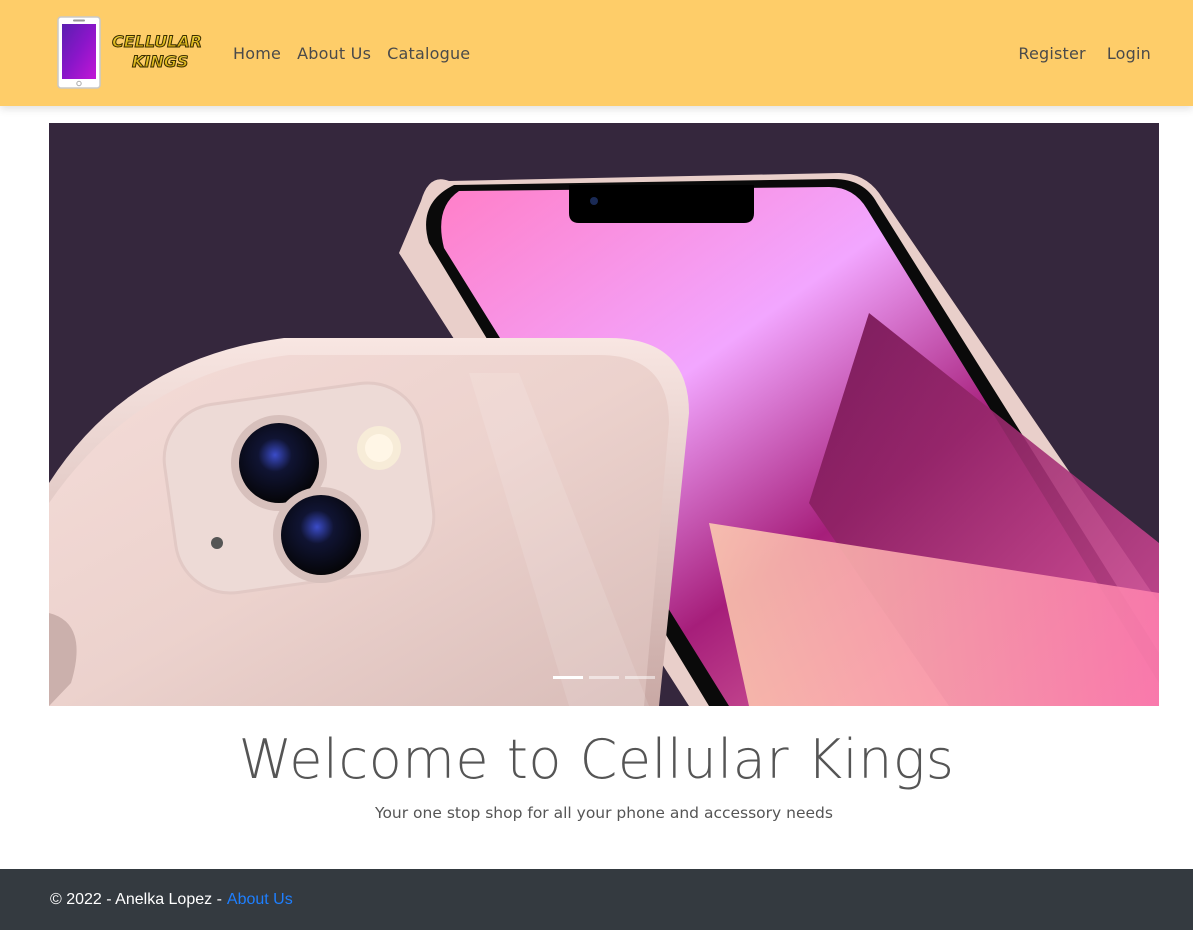  I want to click on main-nav: Home About Us Catalogue, so click(351, 53).